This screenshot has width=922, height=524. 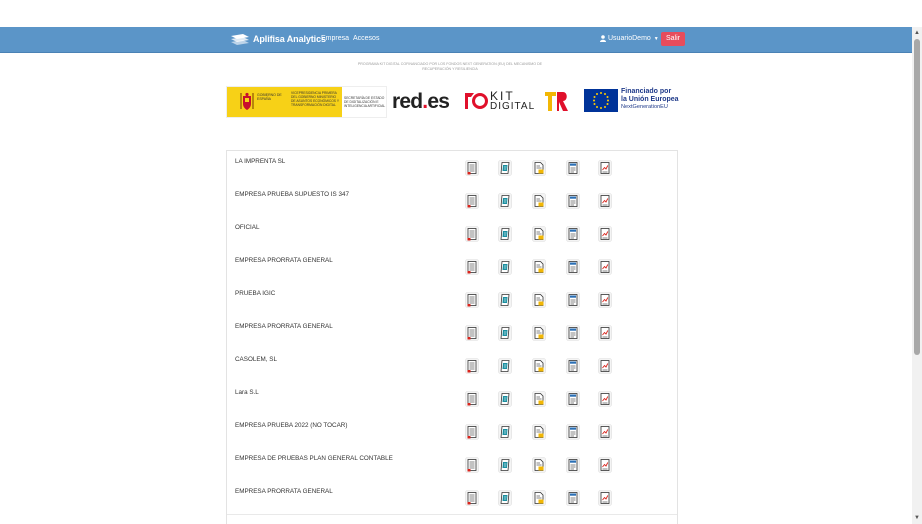 I want to click on eu-text-3: NextGenerationEU, so click(x=644, y=107).